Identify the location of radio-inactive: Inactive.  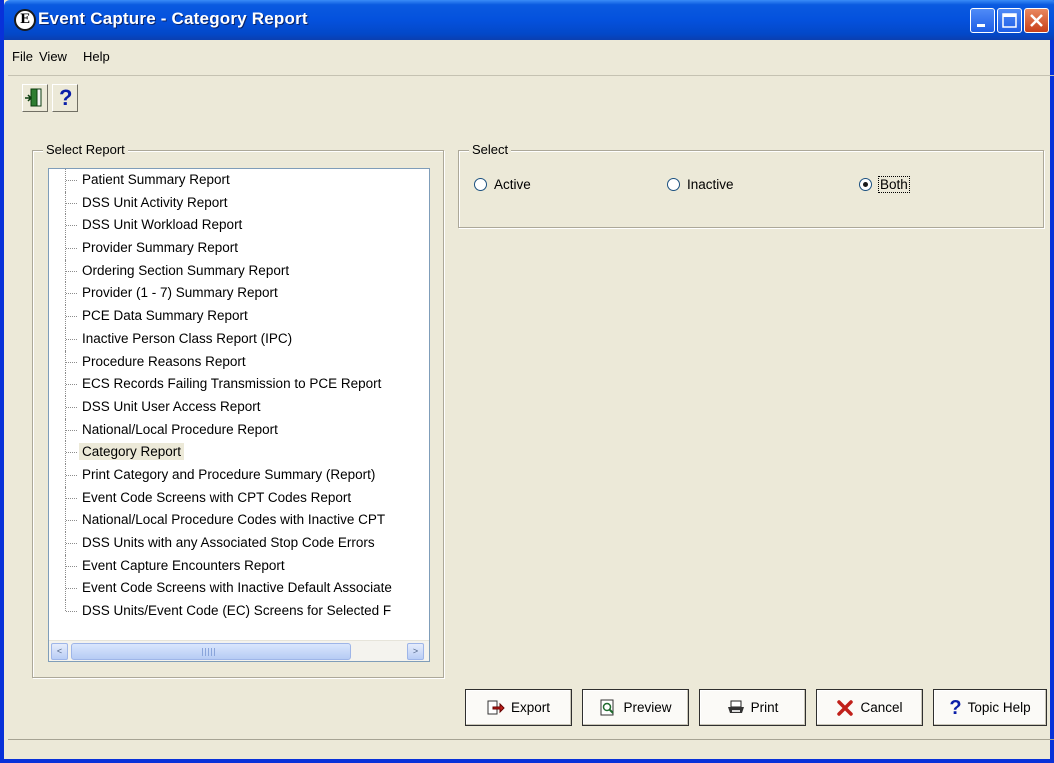
(700, 184).